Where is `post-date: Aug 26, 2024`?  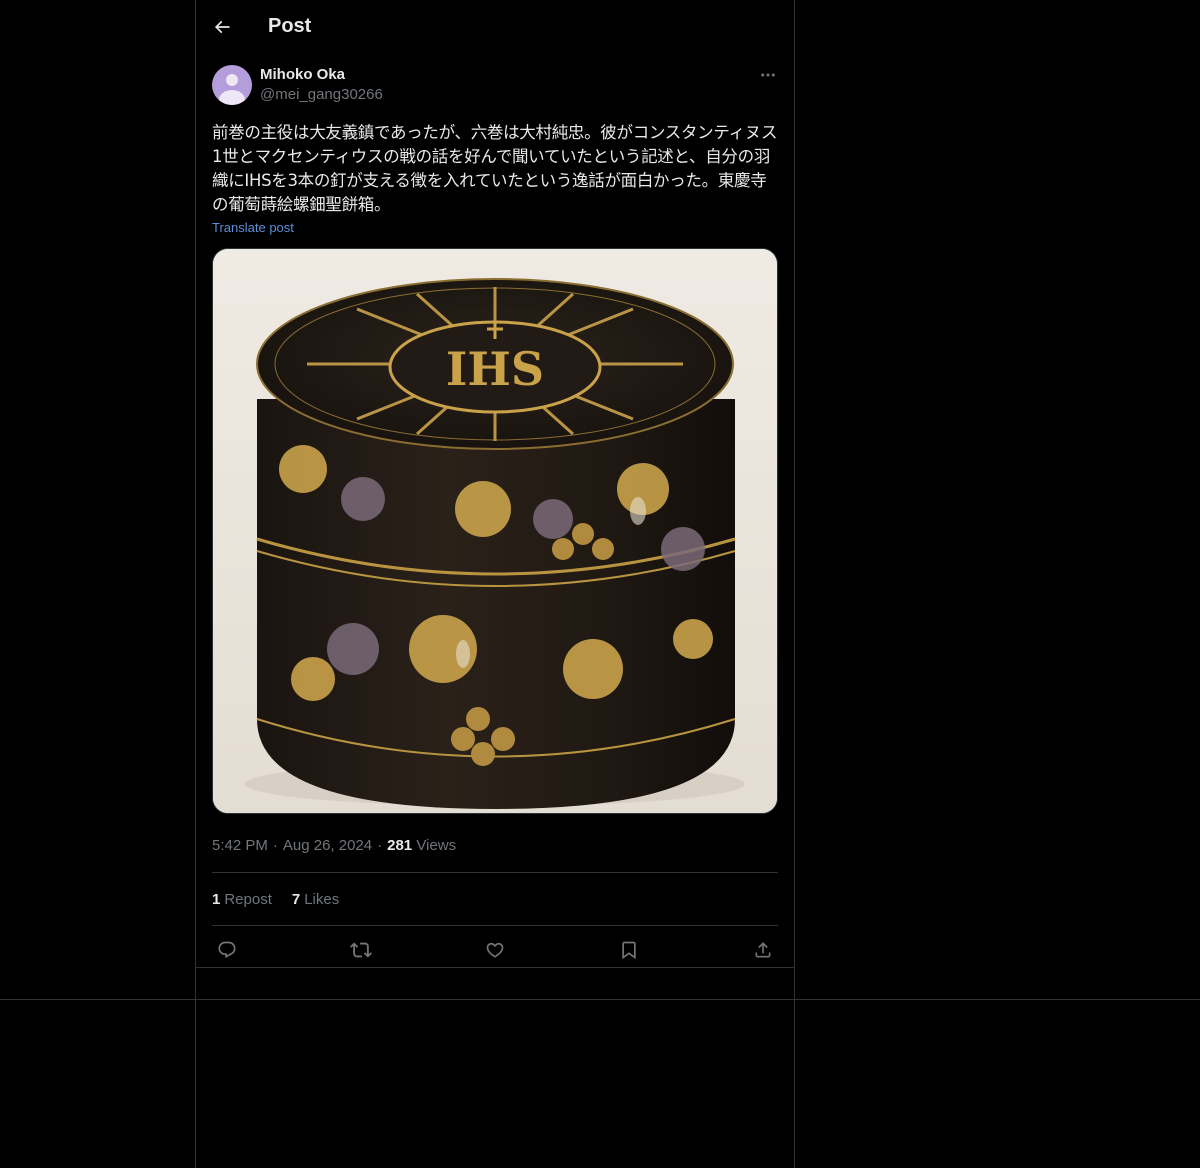
post-date: Aug 26, 2024 is located at coordinates (327, 845).